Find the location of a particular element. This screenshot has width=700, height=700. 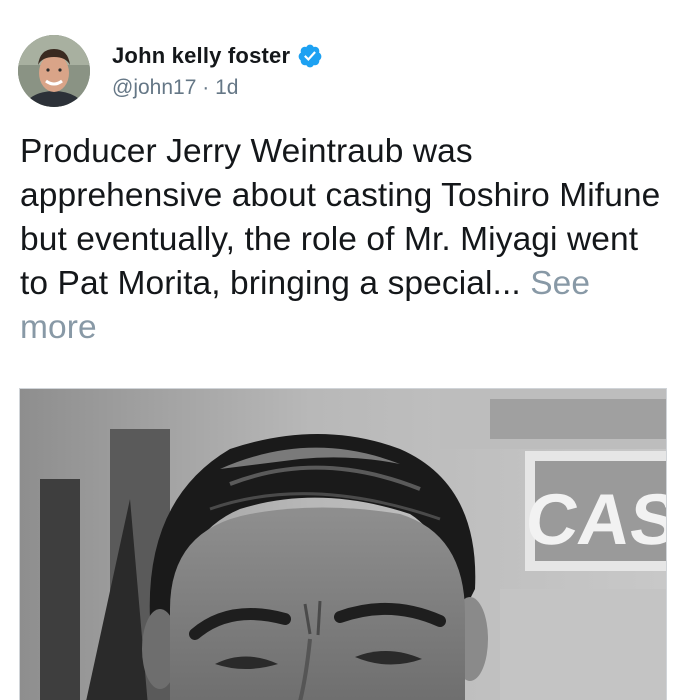

verified-badge-icon is located at coordinates (310, 56).